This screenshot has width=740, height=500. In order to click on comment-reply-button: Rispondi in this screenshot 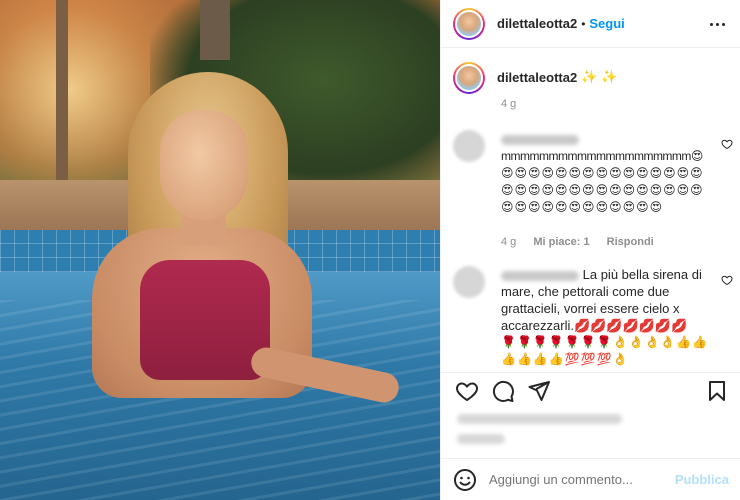, I will do `click(630, 242)`.